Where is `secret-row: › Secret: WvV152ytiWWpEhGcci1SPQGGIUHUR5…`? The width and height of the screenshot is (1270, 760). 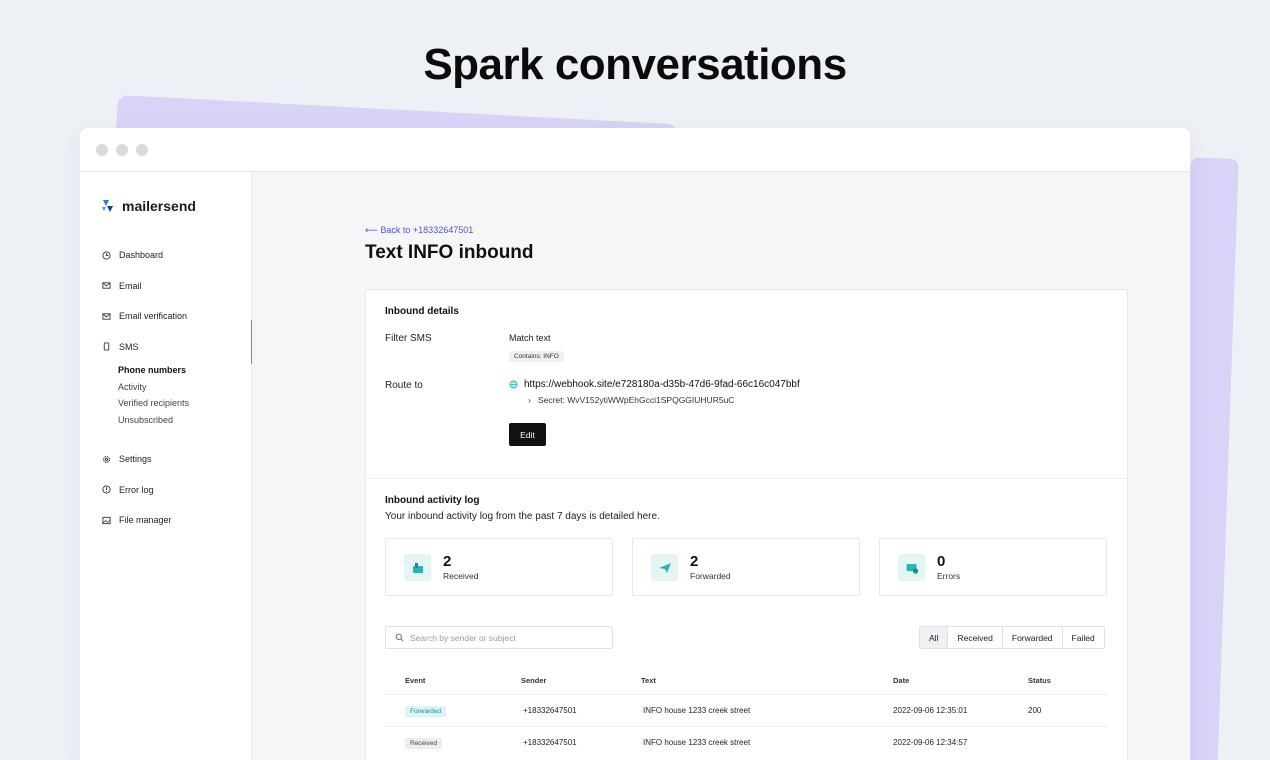 secret-row: › Secret: WvV152ytiWWpEhGcci1SPQGGIUHUR5… is located at coordinates (631, 400).